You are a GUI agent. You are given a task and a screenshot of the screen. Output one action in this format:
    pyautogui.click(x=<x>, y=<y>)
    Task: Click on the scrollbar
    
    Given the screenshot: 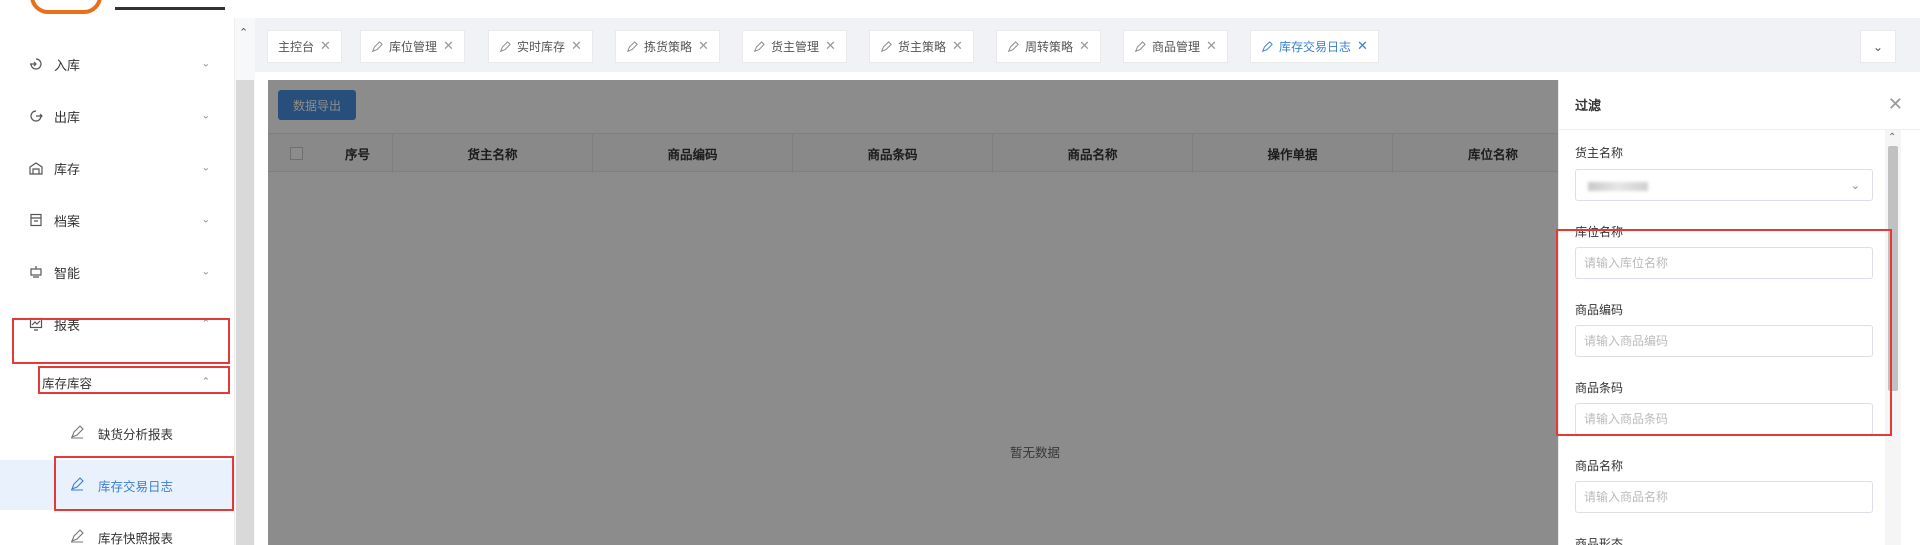 What is the action you would take?
    pyautogui.click(x=245, y=312)
    